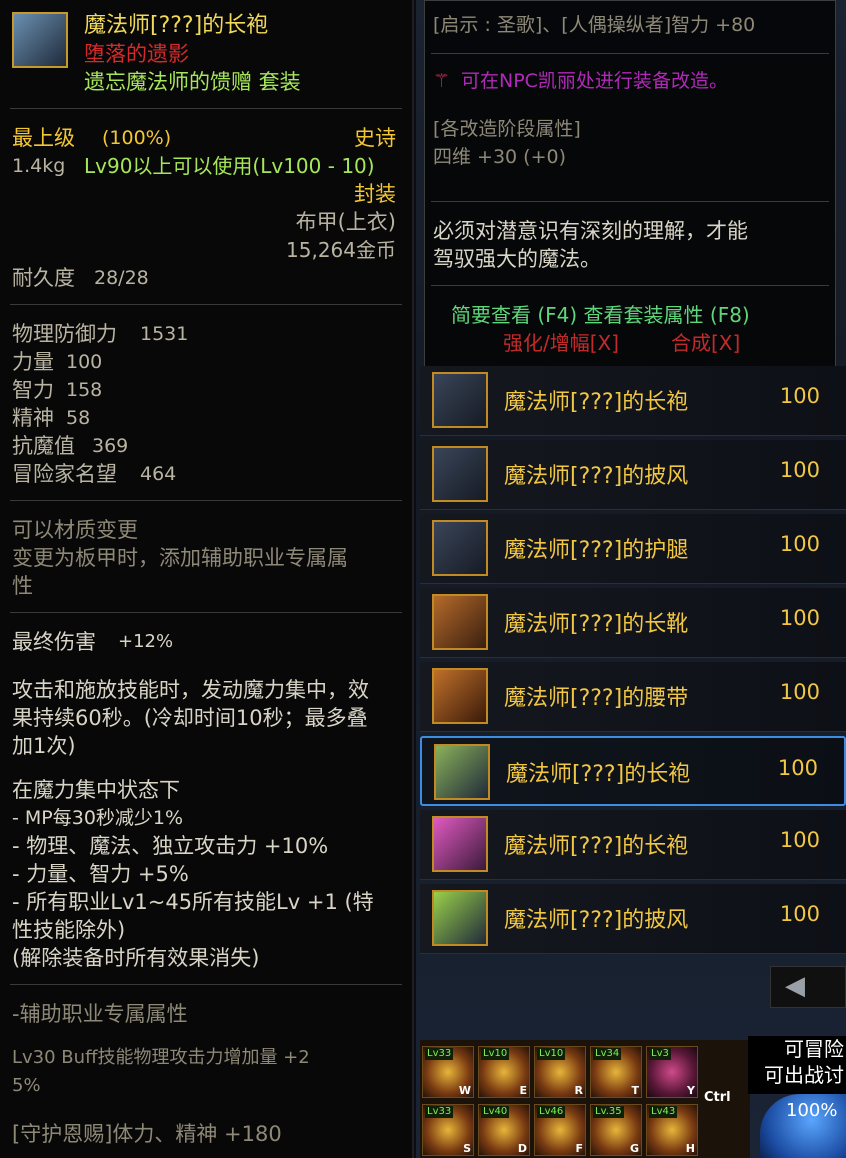 This screenshot has width=846, height=1158. Describe the element at coordinates (596, 550) in the screenshot. I see `item-name: 魔法师[???]的护腿` at that location.